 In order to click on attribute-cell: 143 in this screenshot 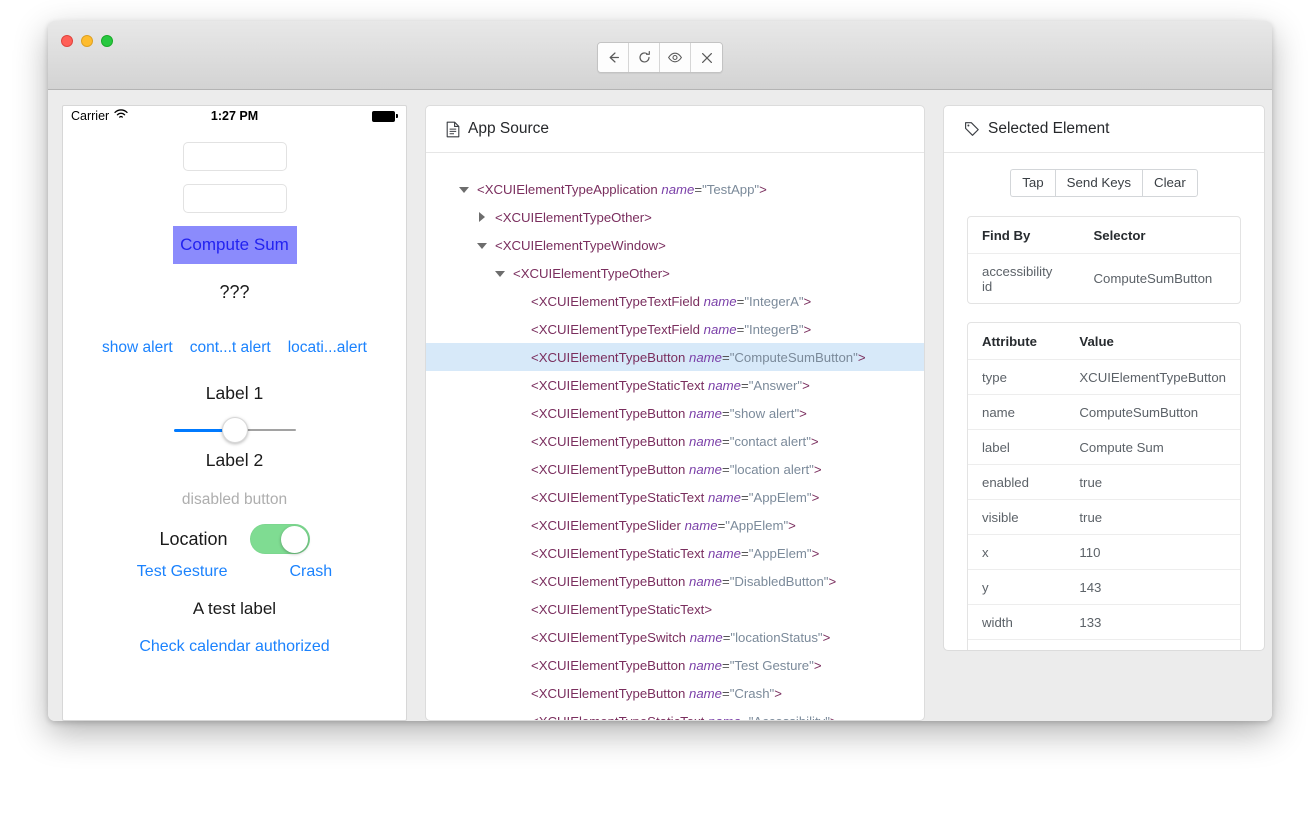, I will do `click(1152, 587)`.